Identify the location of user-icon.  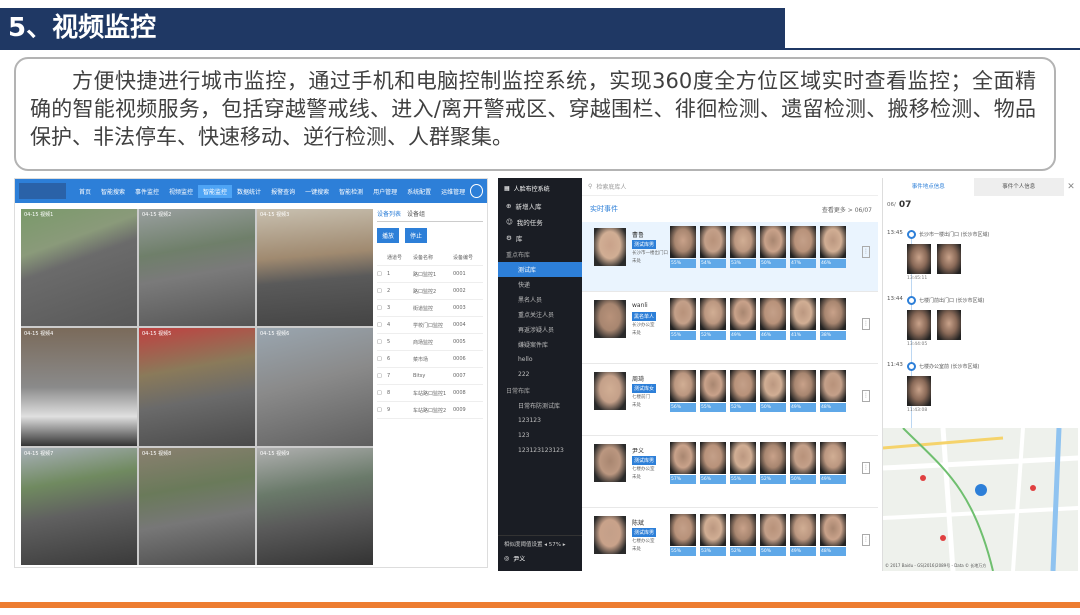
(476, 191).